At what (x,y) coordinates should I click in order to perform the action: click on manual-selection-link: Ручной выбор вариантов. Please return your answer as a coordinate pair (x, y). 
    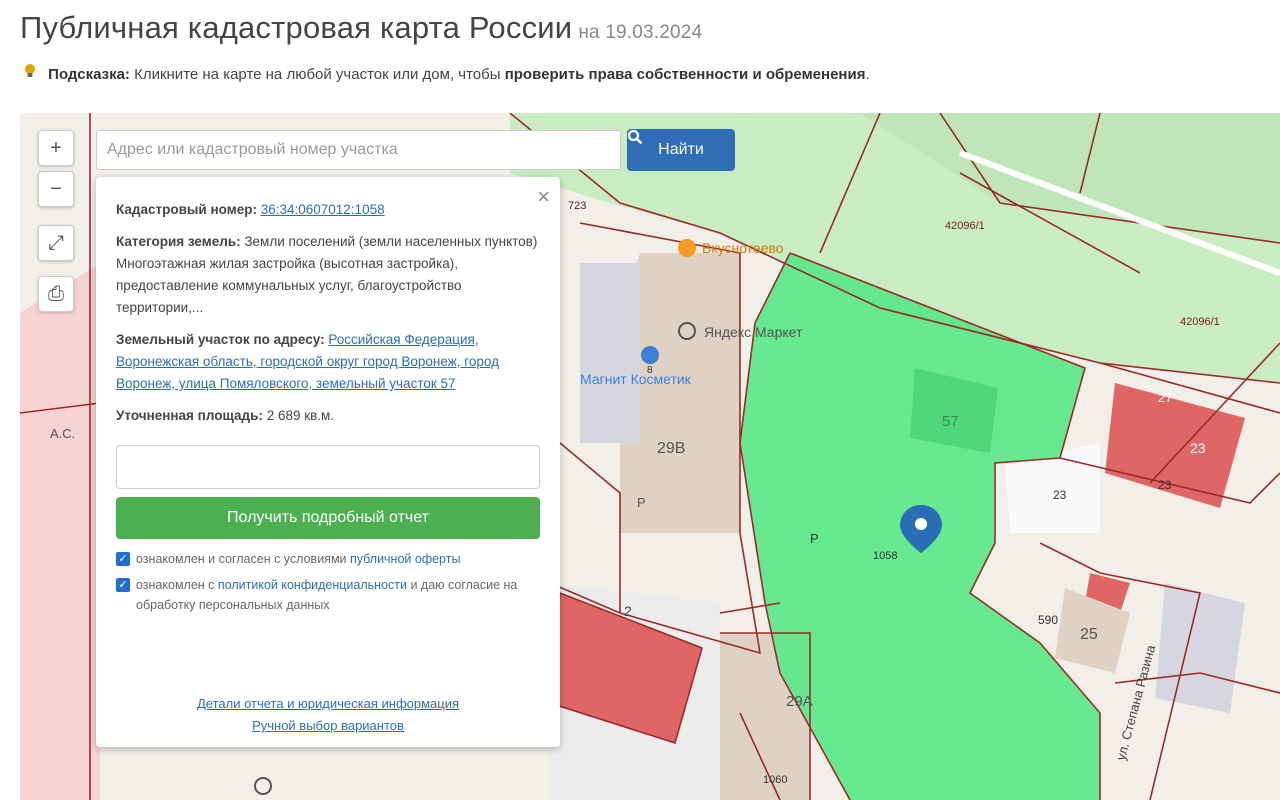
    Looking at the image, I should click on (328, 726).